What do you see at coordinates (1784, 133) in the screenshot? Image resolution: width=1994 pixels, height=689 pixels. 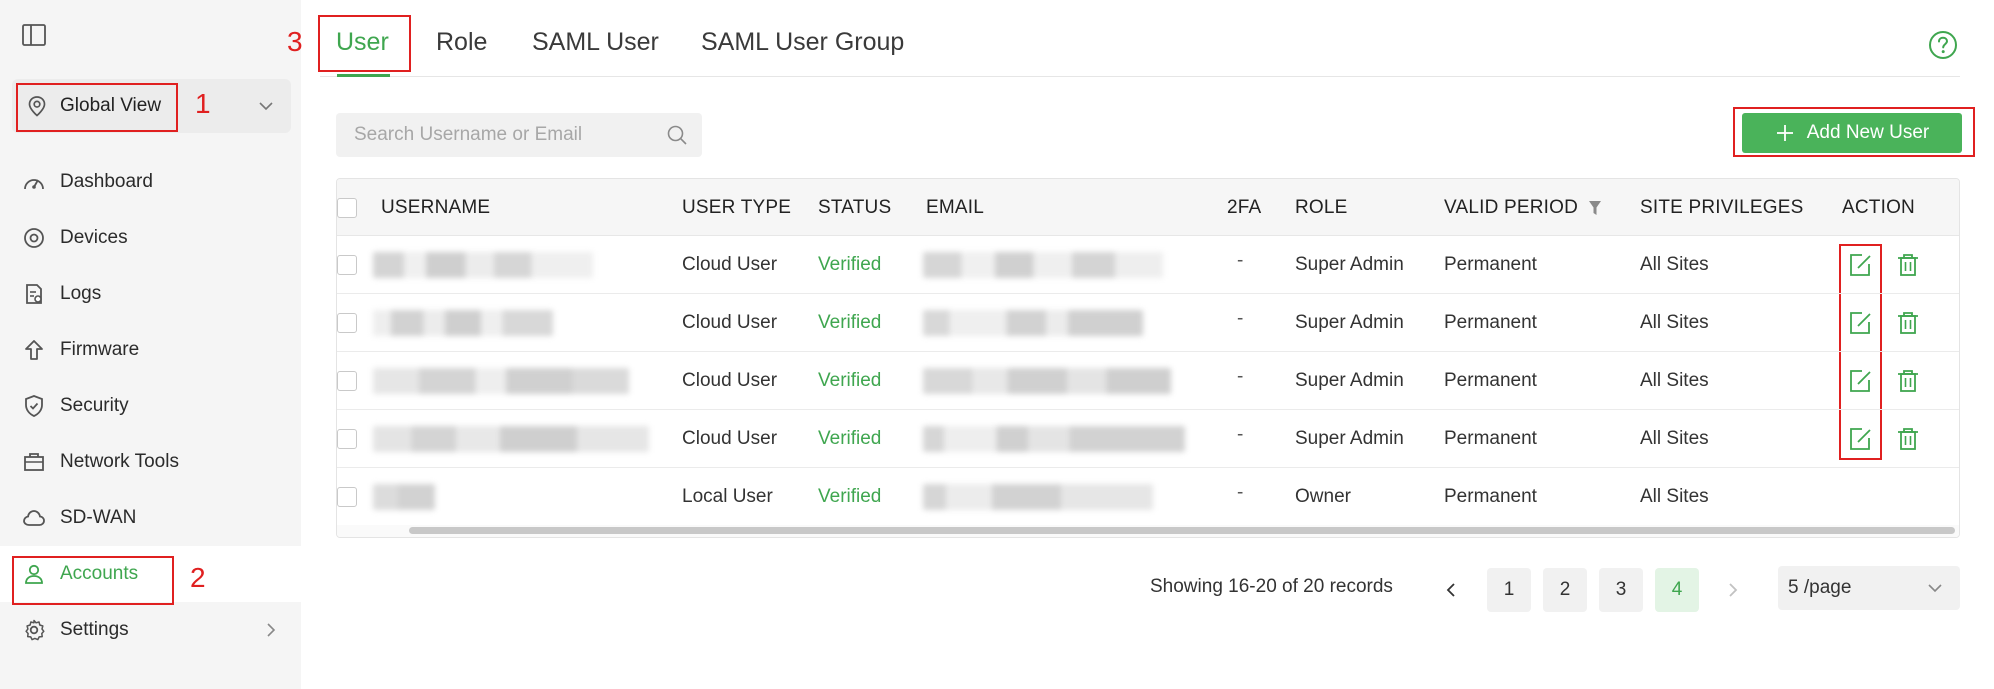 I see `plus-icon` at bounding box center [1784, 133].